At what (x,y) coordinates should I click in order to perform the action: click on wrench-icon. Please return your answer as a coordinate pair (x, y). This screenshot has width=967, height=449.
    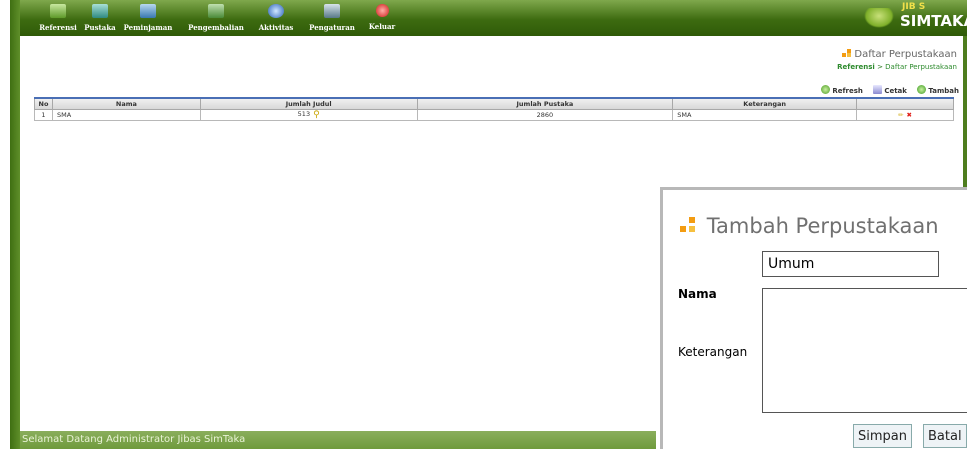
    Looking at the image, I should click on (332, 11).